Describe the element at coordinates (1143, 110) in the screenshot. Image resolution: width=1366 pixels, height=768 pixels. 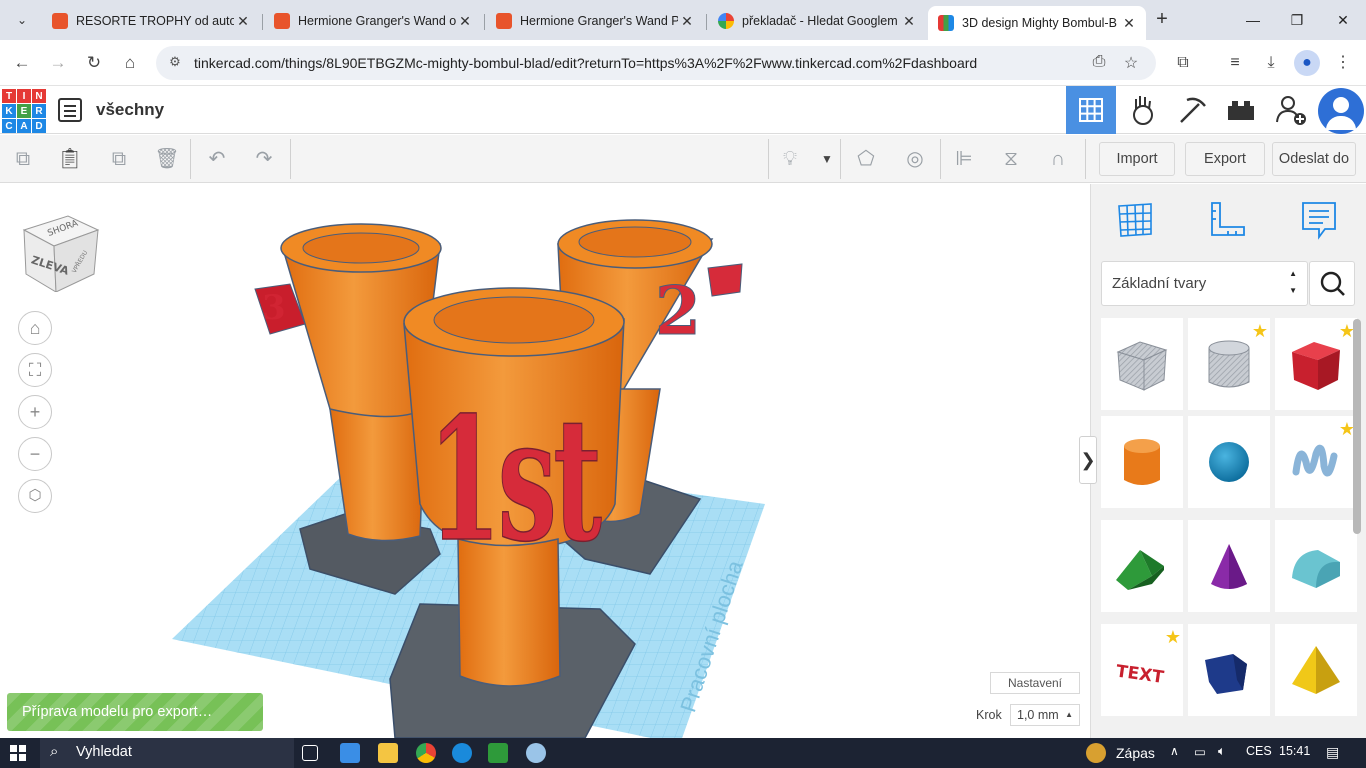
I see `blocks-view-button` at that location.